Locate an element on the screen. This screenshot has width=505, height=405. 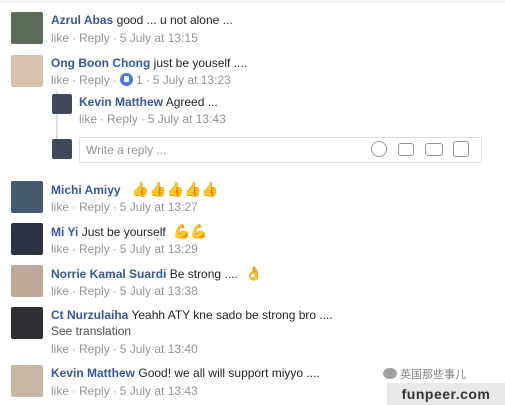
like-count: 1 is located at coordinates (139, 80).